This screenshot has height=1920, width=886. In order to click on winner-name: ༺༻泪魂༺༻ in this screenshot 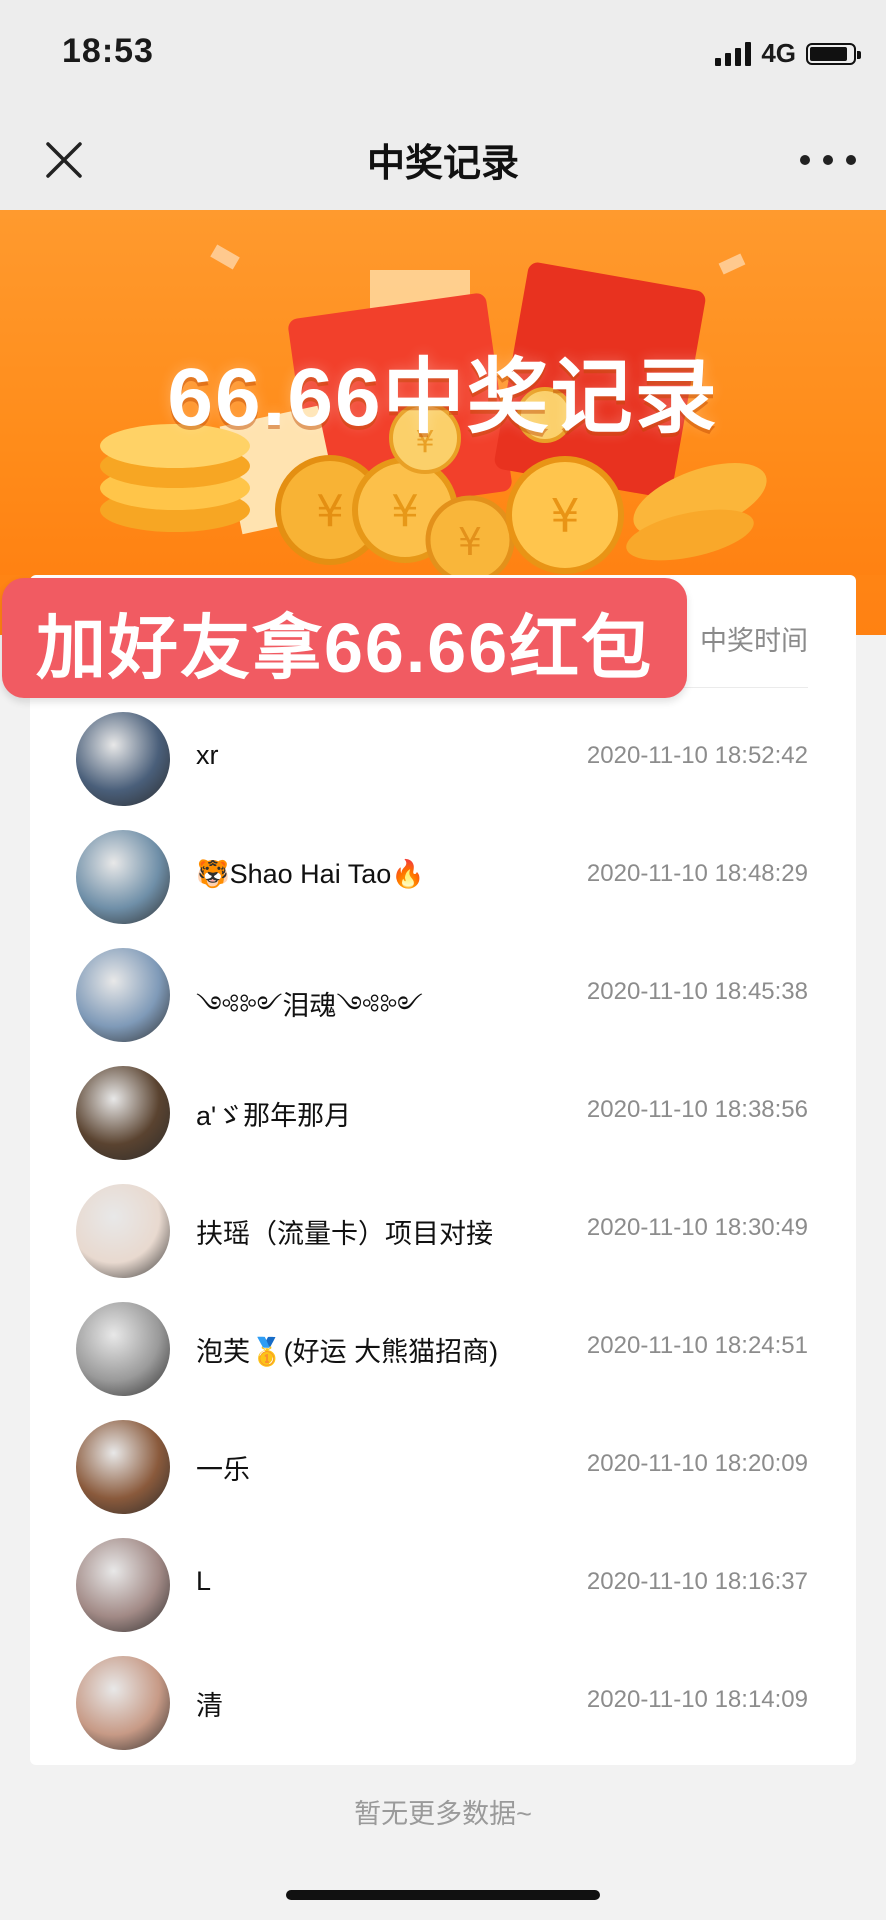, I will do `click(309, 1006)`.